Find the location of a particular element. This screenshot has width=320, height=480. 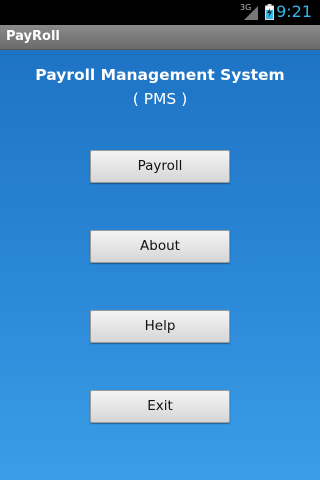

exit-button: Exit is located at coordinates (160, 406).